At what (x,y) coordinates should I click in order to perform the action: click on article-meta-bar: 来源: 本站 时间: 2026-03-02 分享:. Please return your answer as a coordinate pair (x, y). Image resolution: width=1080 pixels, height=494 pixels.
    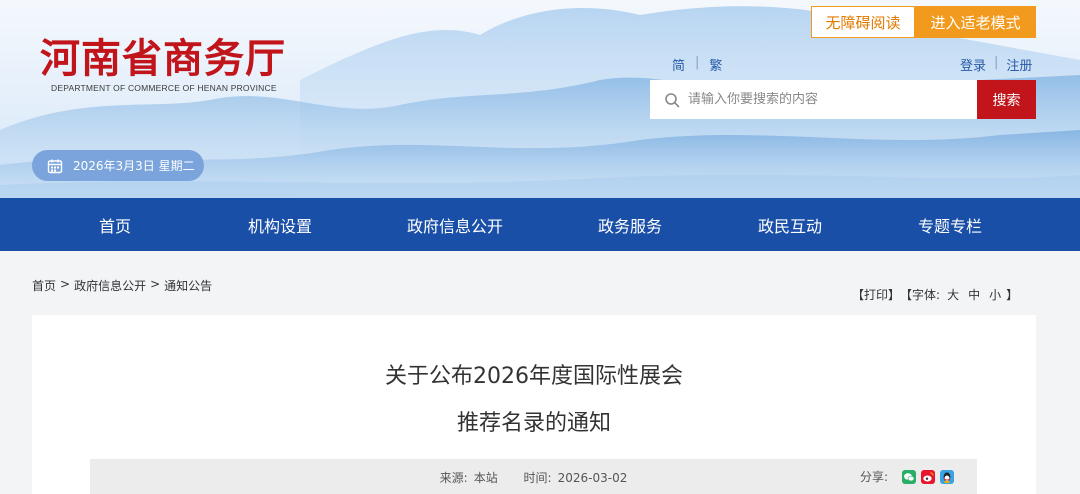
    Looking at the image, I should click on (533, 476).